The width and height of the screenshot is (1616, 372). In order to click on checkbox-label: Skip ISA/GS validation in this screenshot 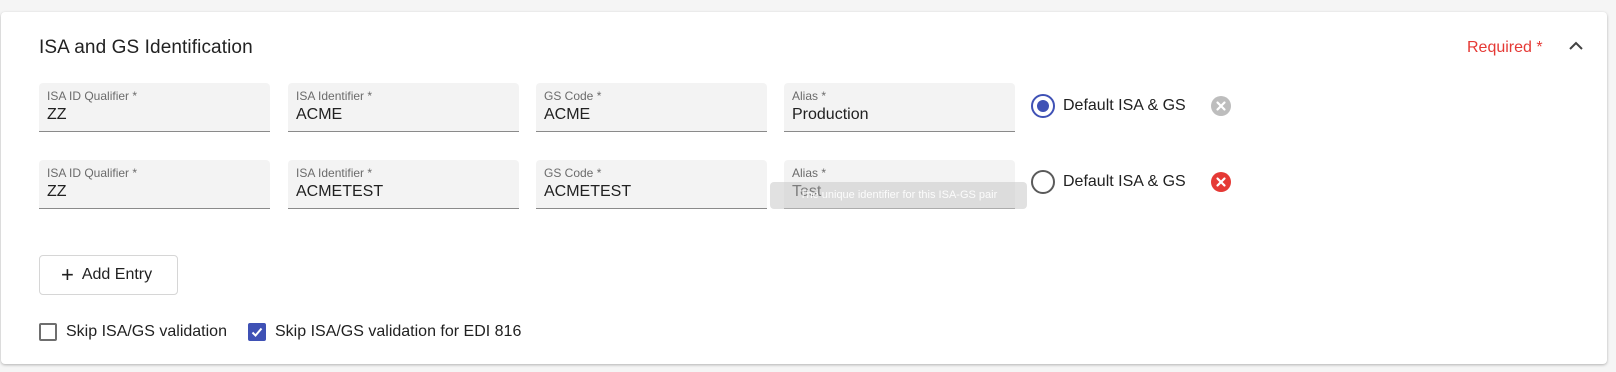, I will do `click(146, 331)`.